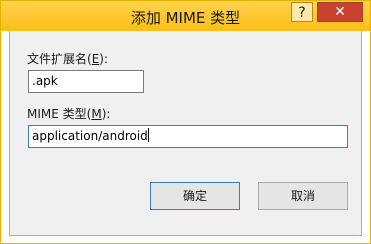  Describe the element at coordinates (69, 114) in the screenshot. I see `mime-type-label: MIME 类型(M):` at that location.